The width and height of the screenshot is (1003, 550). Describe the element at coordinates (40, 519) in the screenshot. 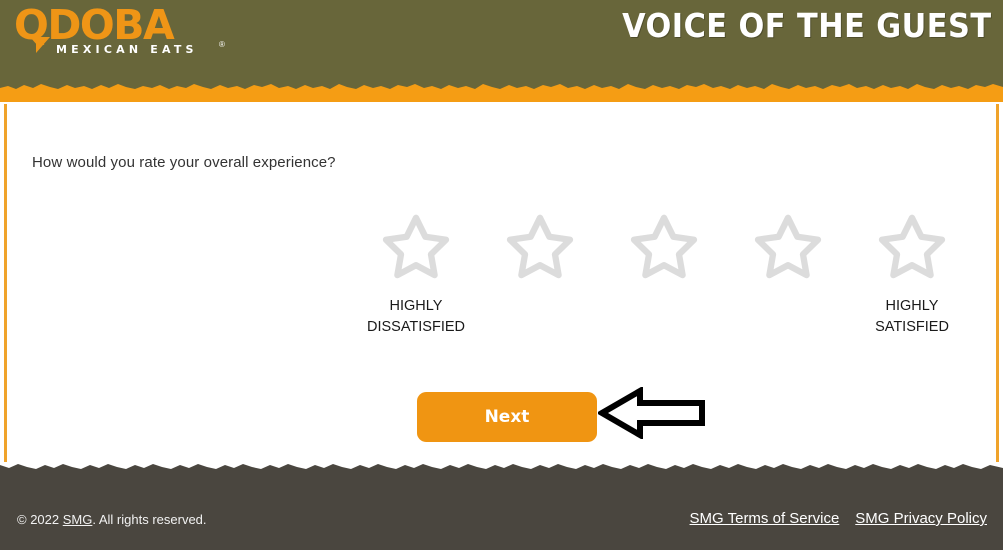

I see `copyright-prefix: © 2022` at that location.